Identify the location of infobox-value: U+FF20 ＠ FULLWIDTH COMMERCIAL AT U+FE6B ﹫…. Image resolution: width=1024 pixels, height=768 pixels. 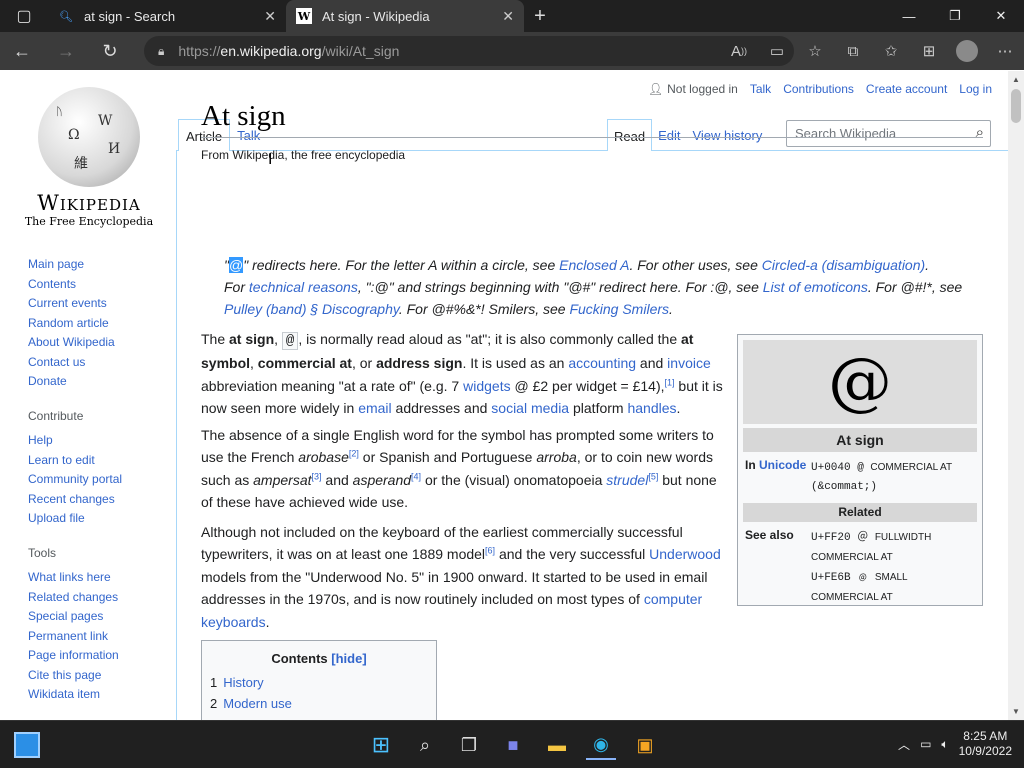
(894, 568).